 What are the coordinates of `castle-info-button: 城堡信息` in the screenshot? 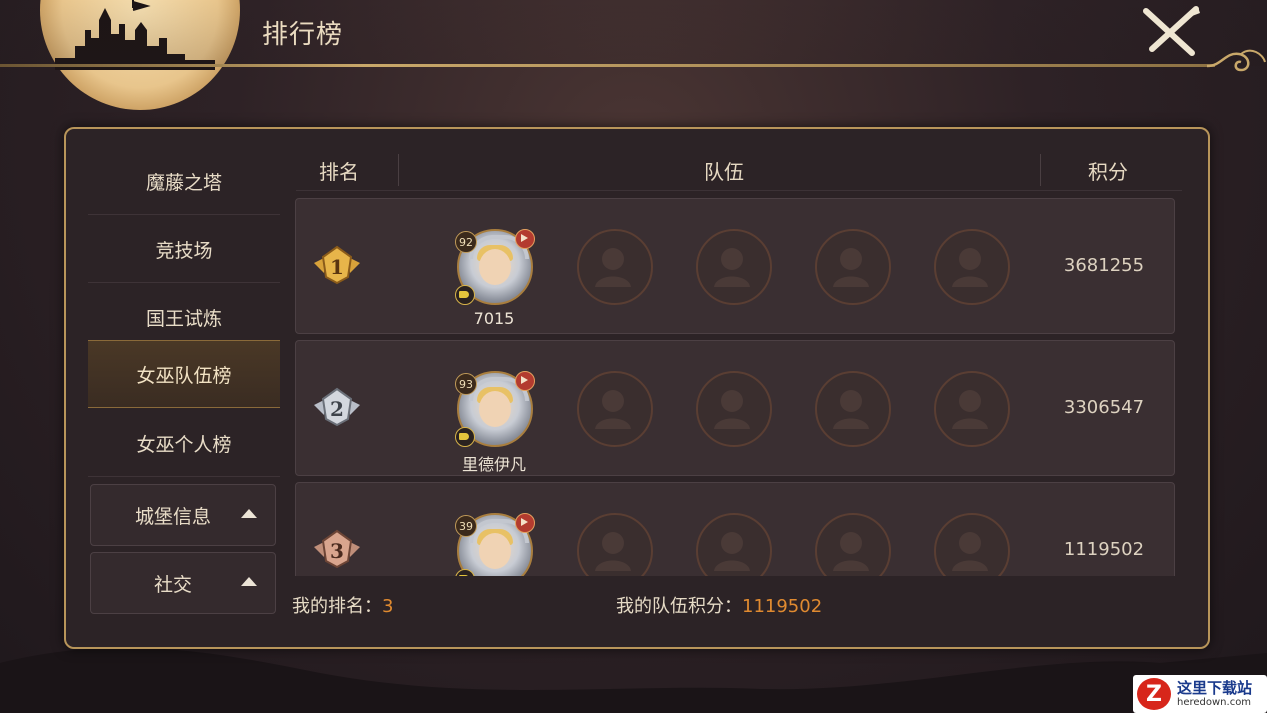 It's located at (183, 515).